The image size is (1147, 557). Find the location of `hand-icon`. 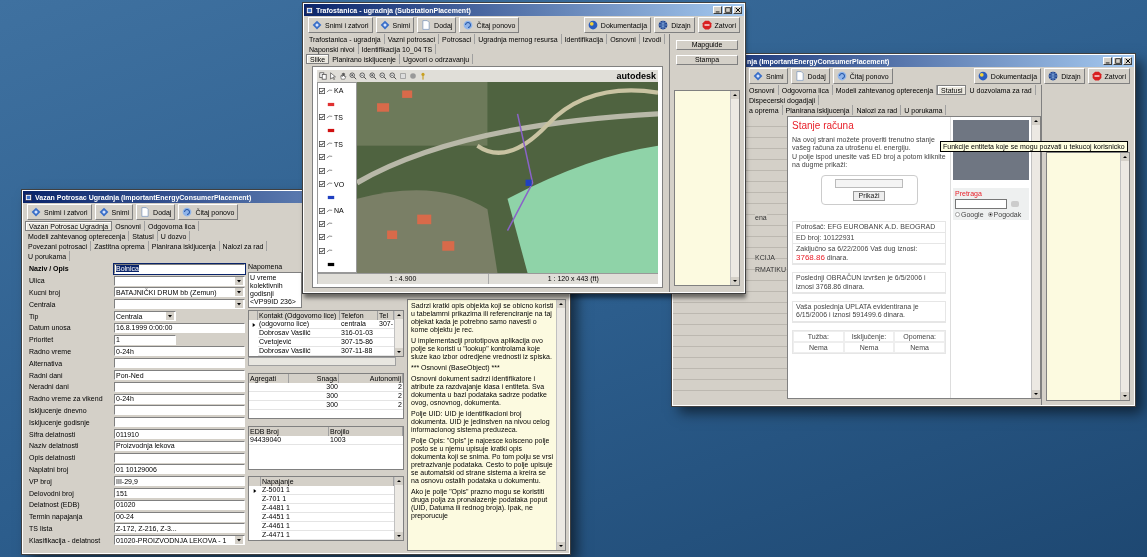

hand-icon is located at coordinates (343, 76).